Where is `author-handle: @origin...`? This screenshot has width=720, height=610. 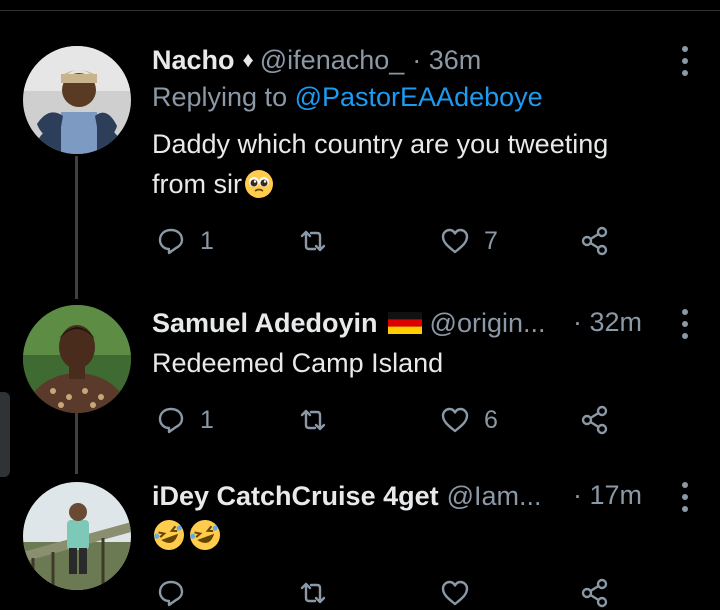
author-handle: @origin... is located at coordinates (488, 323).